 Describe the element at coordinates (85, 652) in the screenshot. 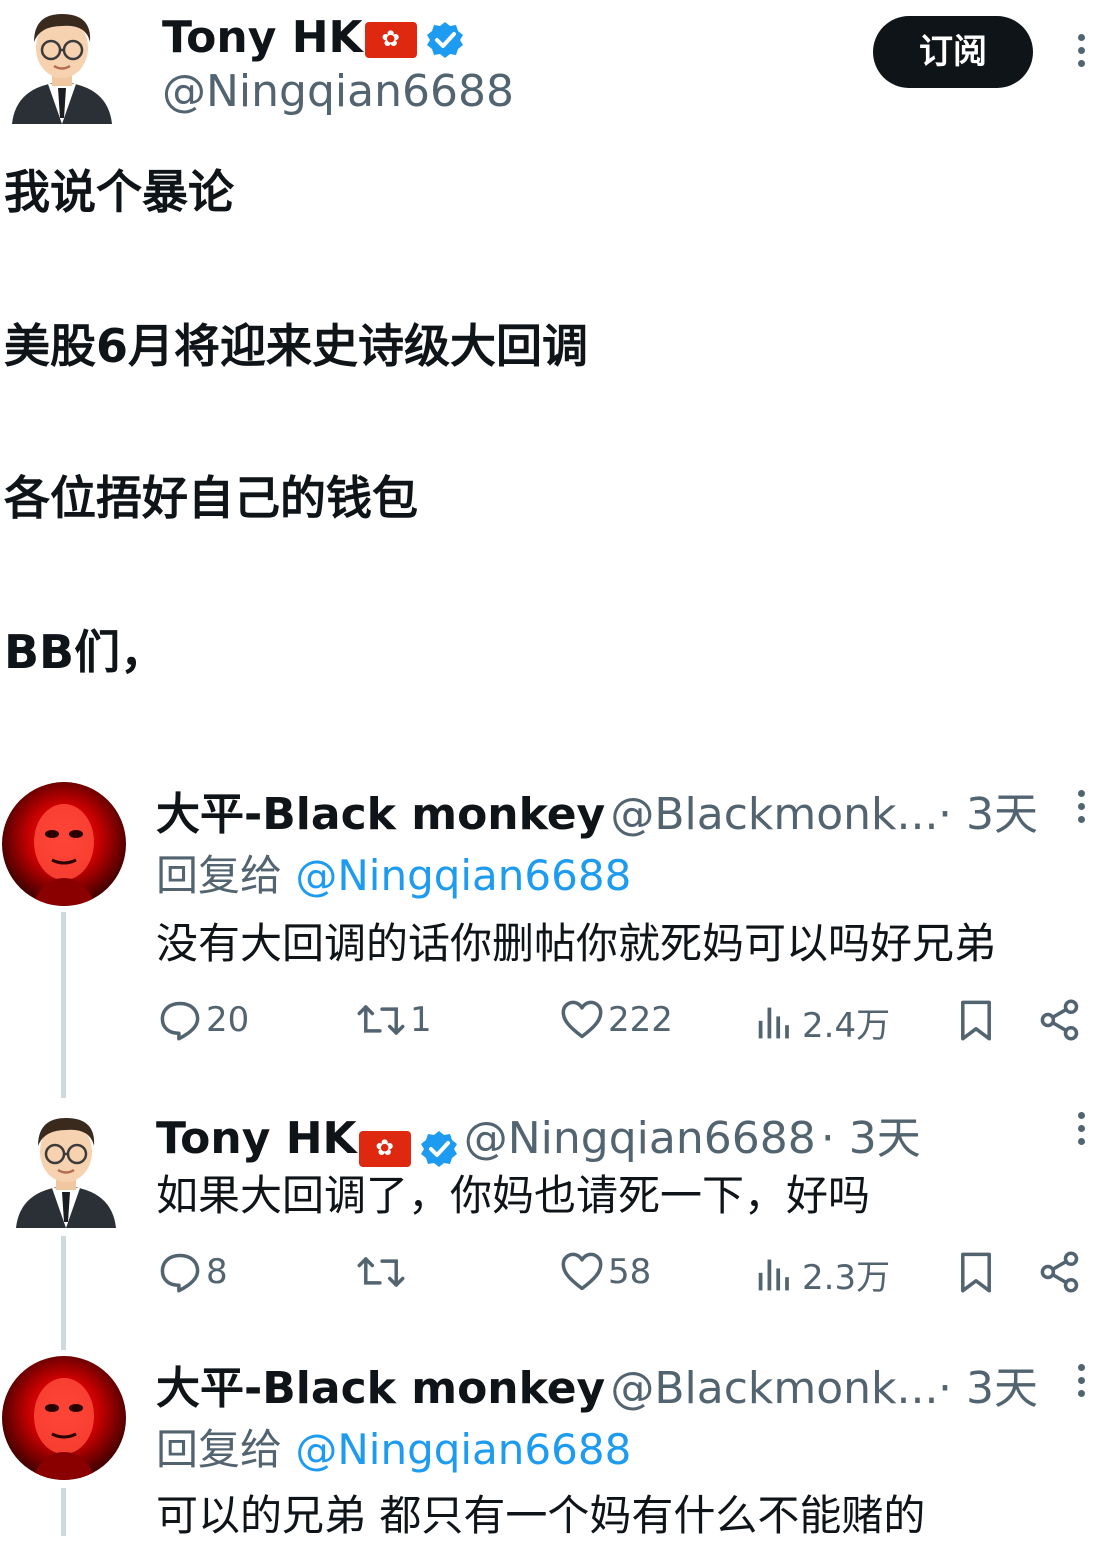

I see `tweet-line-4: BB们，` at that location.